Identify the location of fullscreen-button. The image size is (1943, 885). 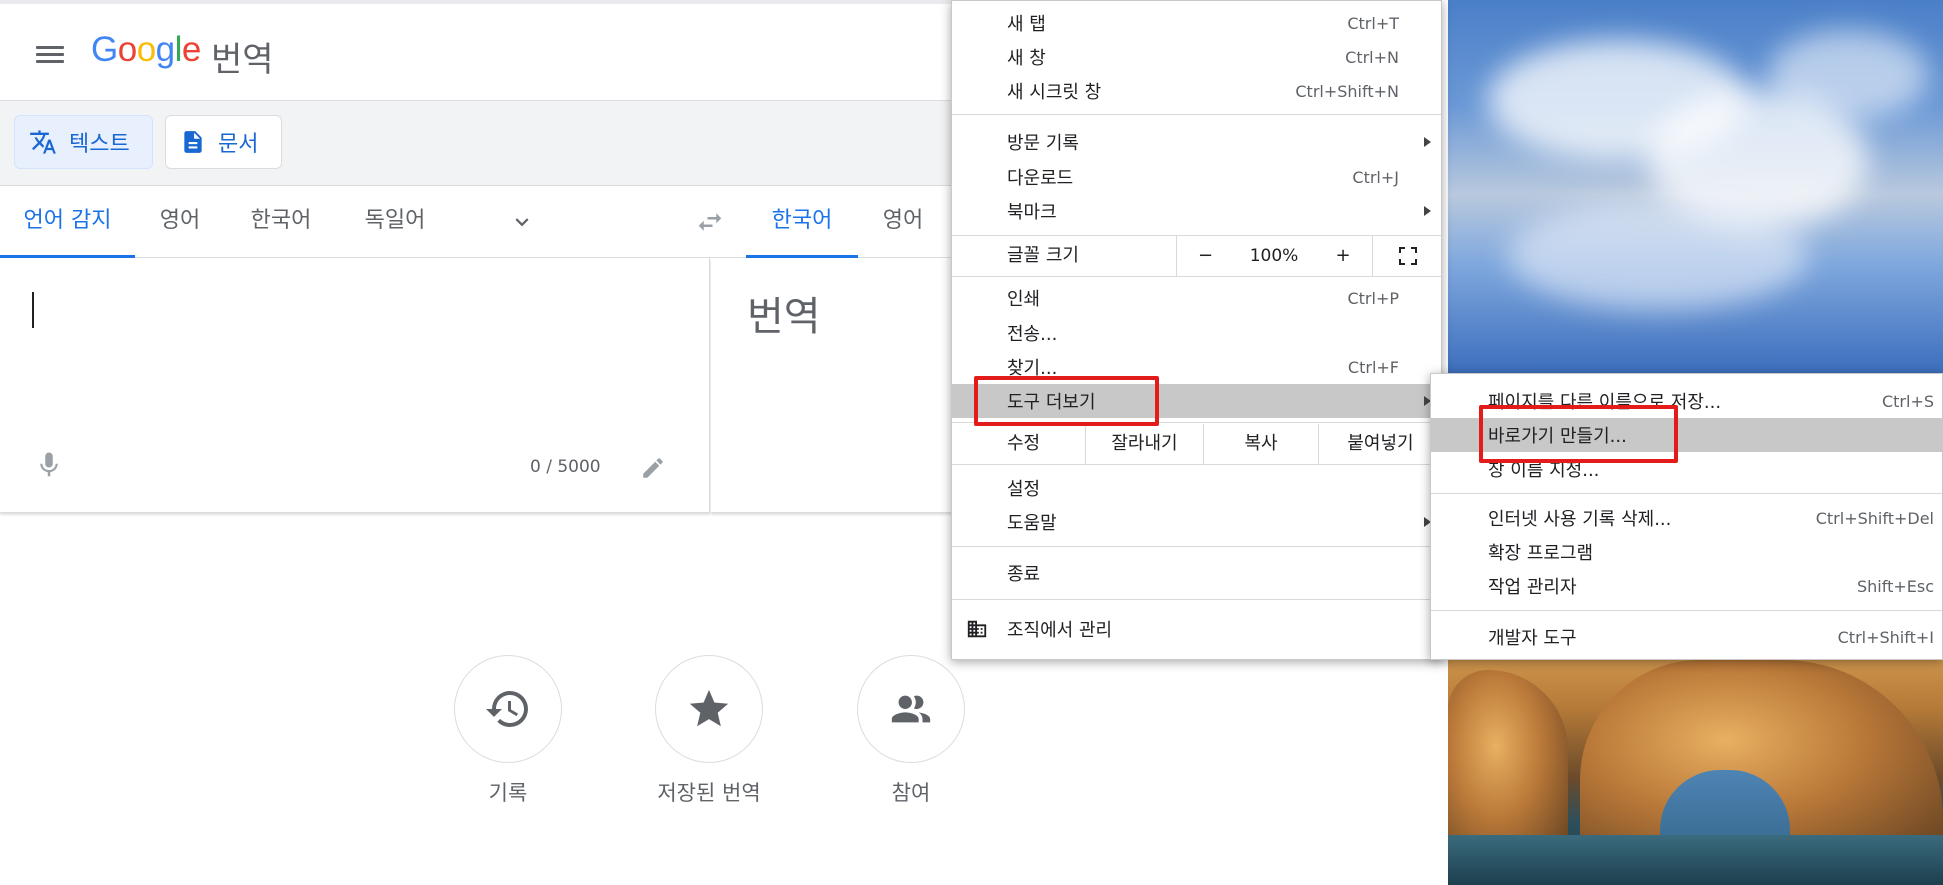
(1407, 256).